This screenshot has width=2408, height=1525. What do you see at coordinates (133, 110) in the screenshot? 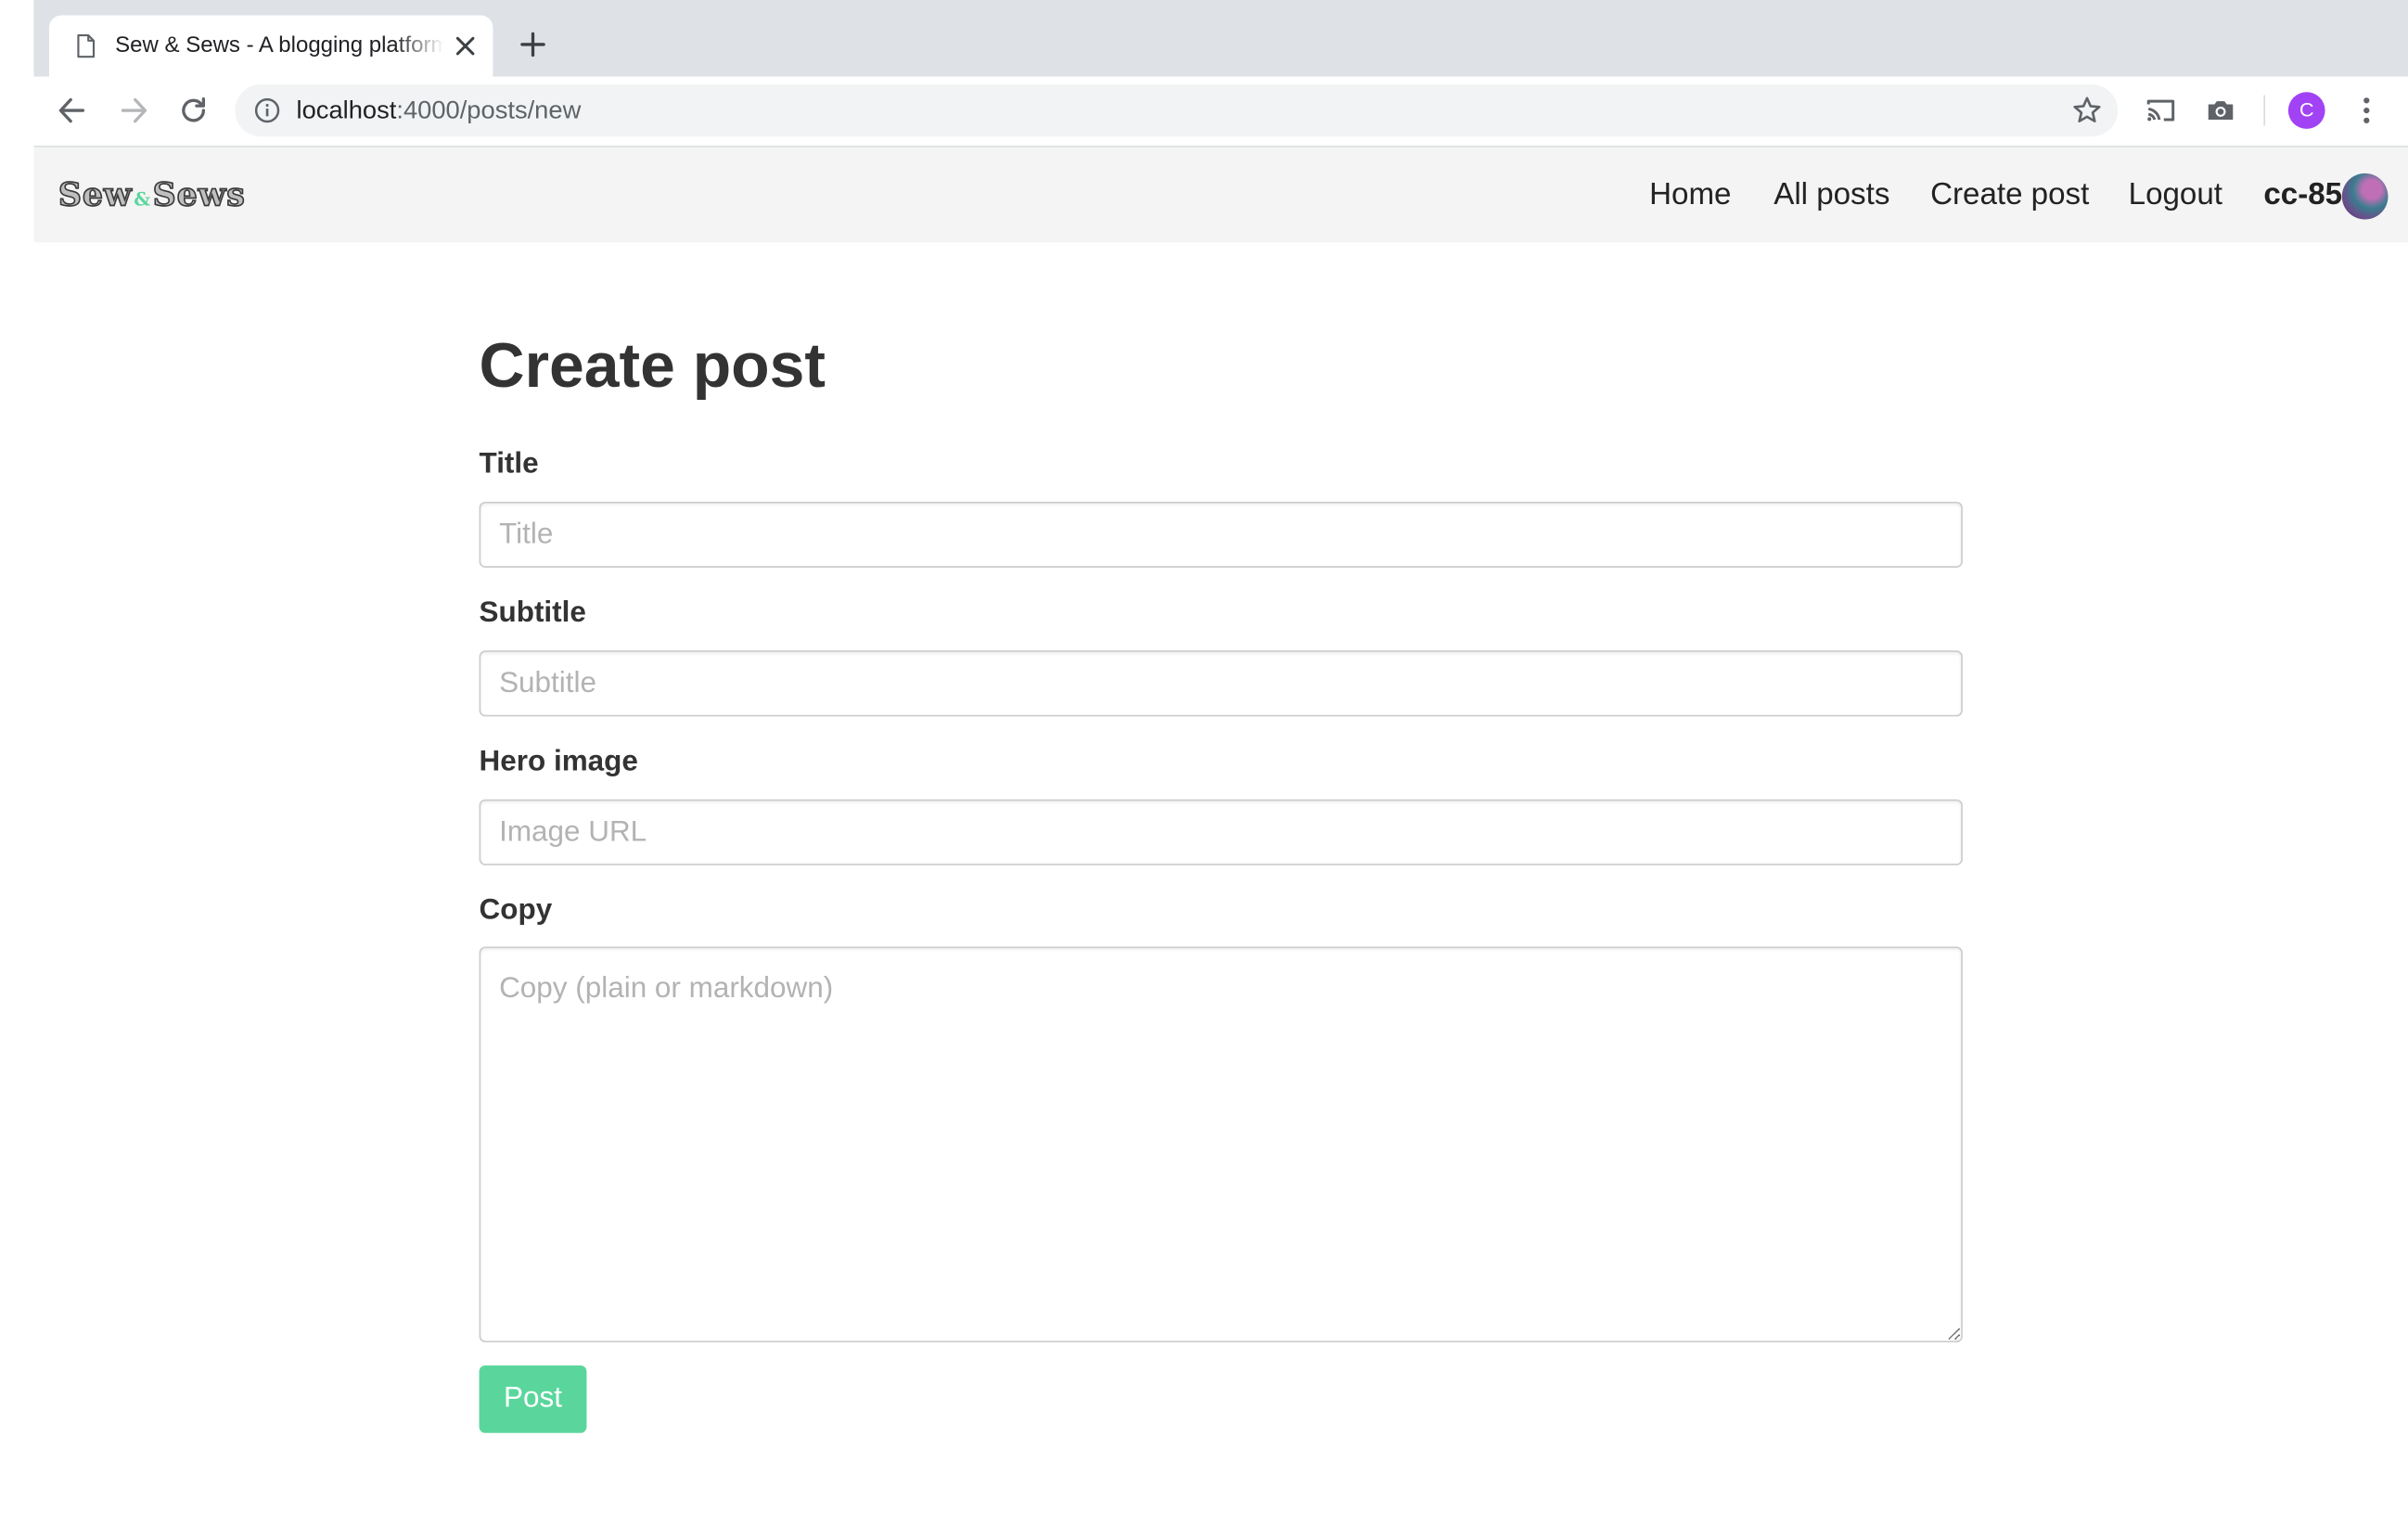
I see `forward-arrow-icon` at bounding box center [133, 110].